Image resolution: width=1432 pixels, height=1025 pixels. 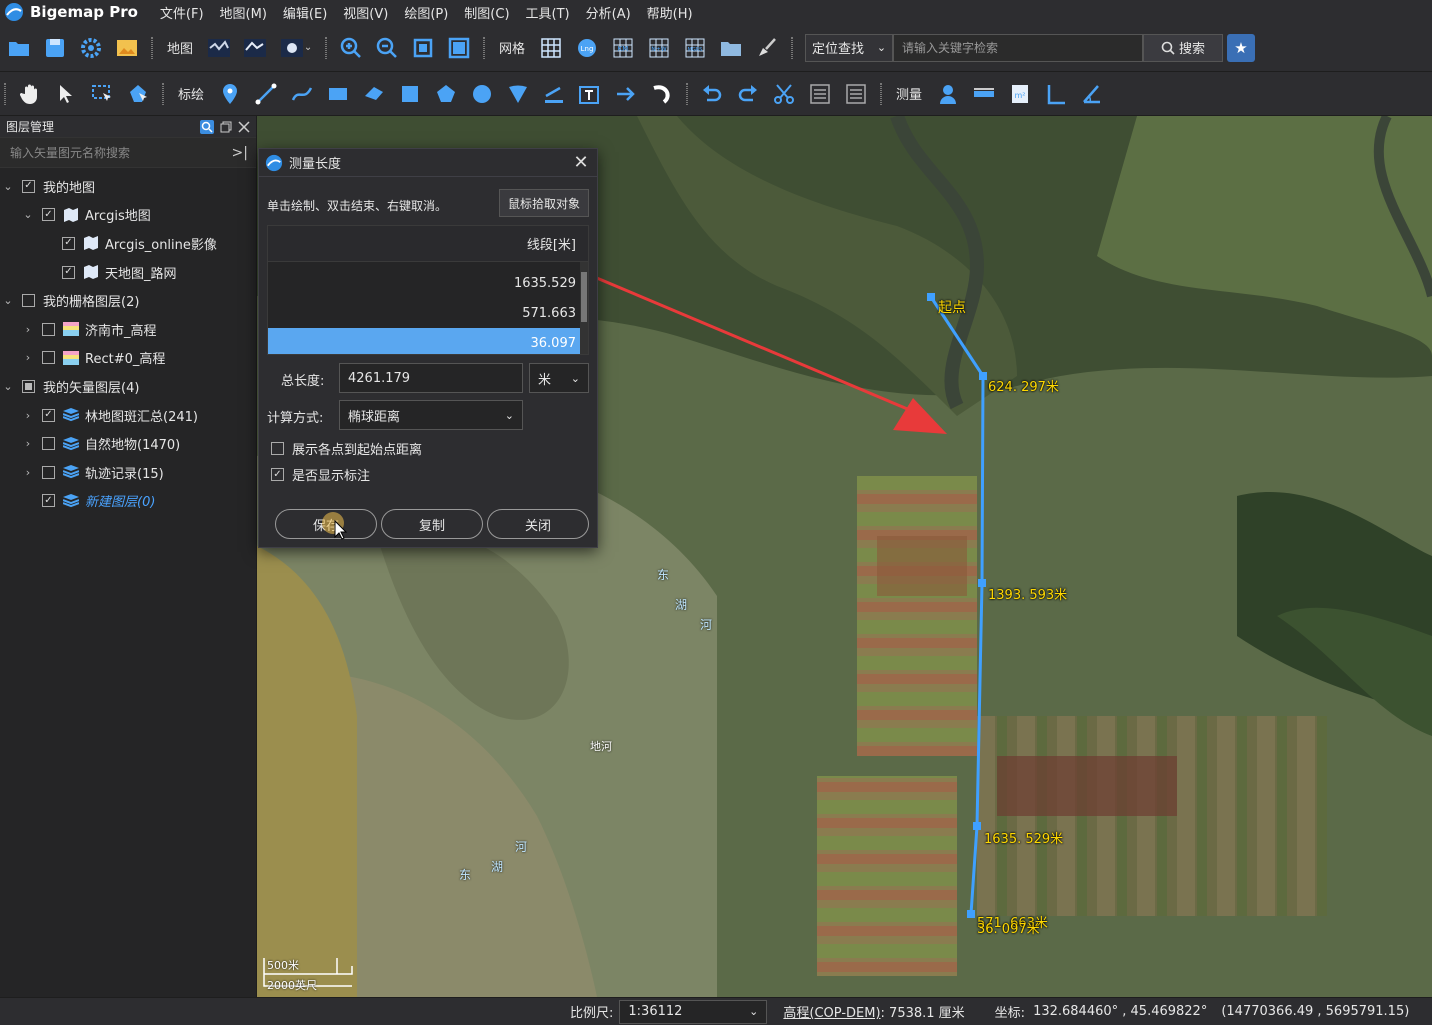 What do you see at coordinates (387, 48) in the screenshot?
I see `zoom-out-icon` at bounding box center [387, 48].